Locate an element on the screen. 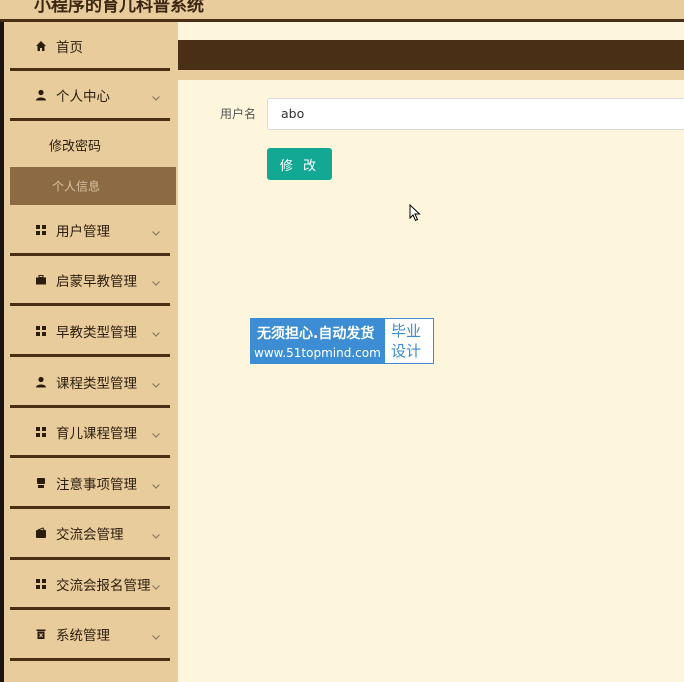 The image size is (684, 682). submenu-change-password: 修改密码 is located at coordinates (93, 145).